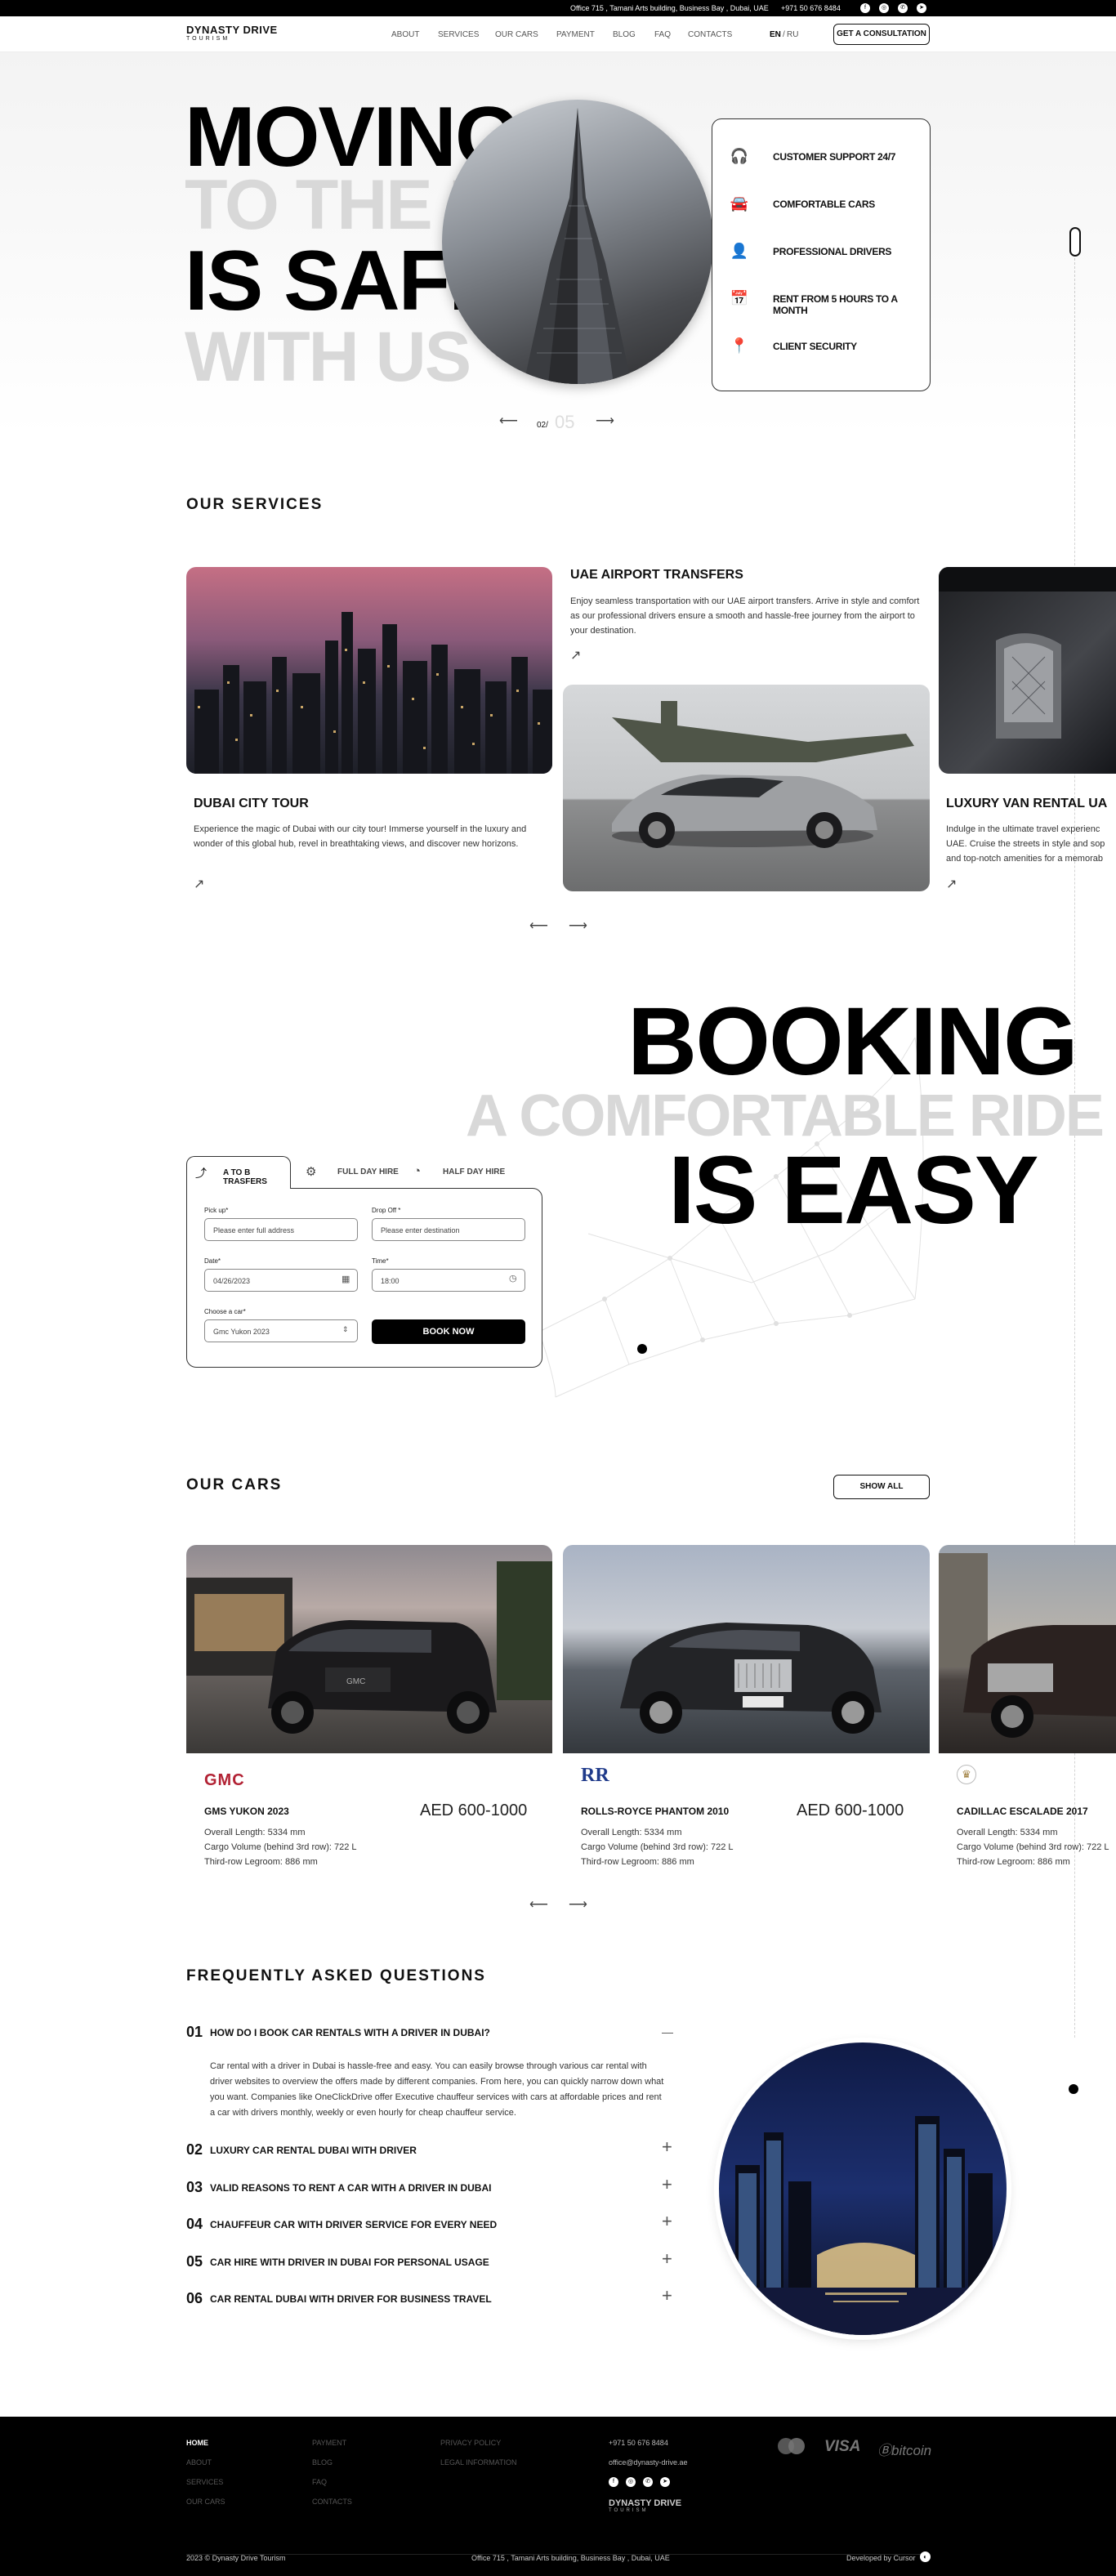 This screenshot has width=1116, height=2576. Describe the element at coordinates (884, 8) in the screenshot. I see `instagram-icon: ◎` at that location.